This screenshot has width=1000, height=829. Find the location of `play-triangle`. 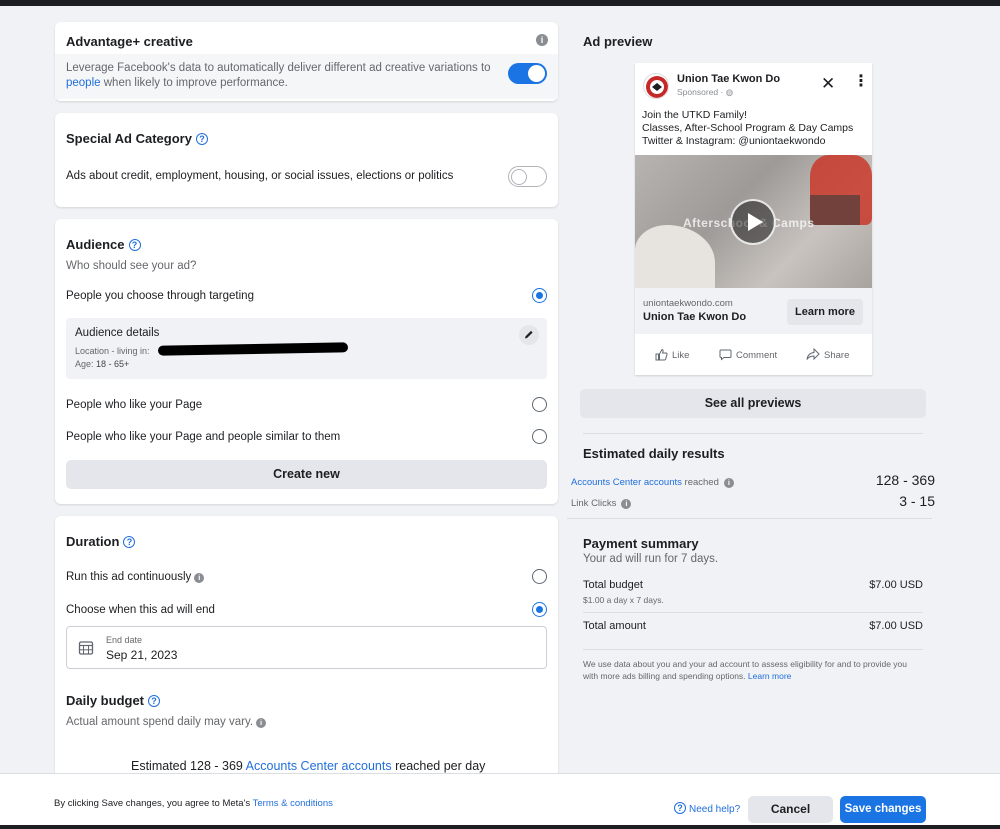

play-triangle is located at coordinates (755, 222).